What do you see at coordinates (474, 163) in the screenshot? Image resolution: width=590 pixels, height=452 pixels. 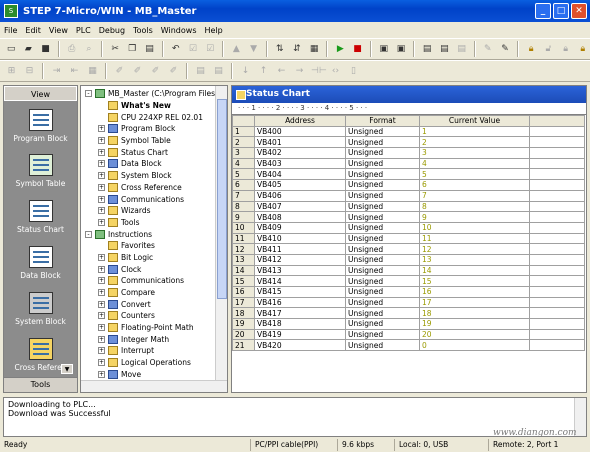 I see `current-value-cell: 4` at bounding box center [474, 163].